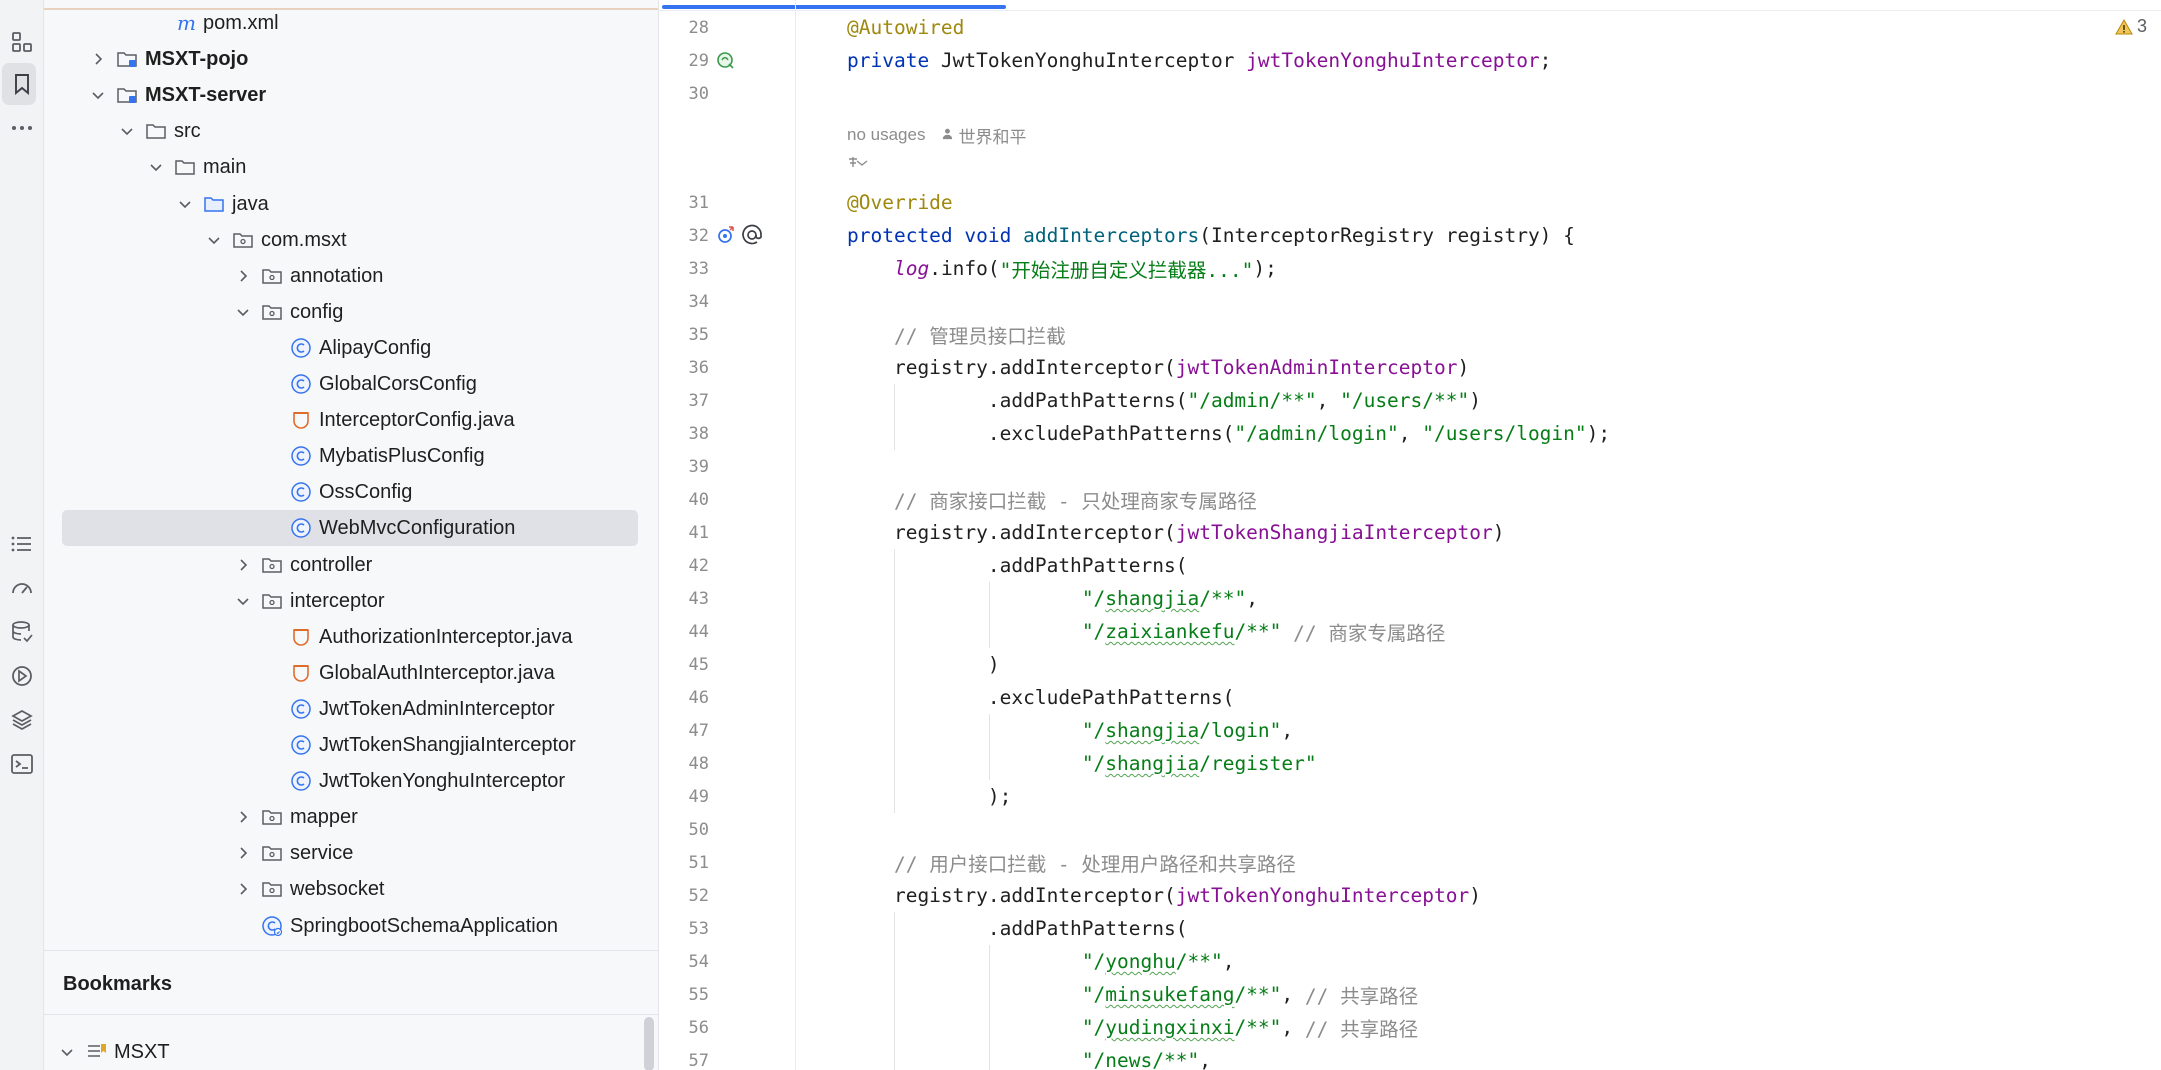  I want to click on code-line: // 管理员接口拦截, so click(956, 334).